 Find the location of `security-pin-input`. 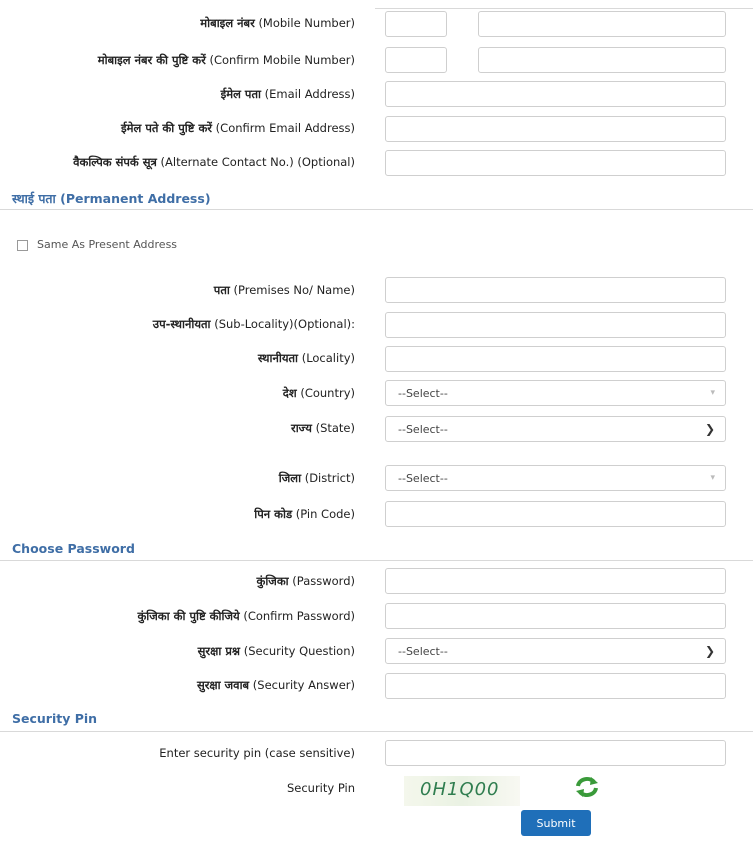

security-pin-input is located at coordinates (555, 753).